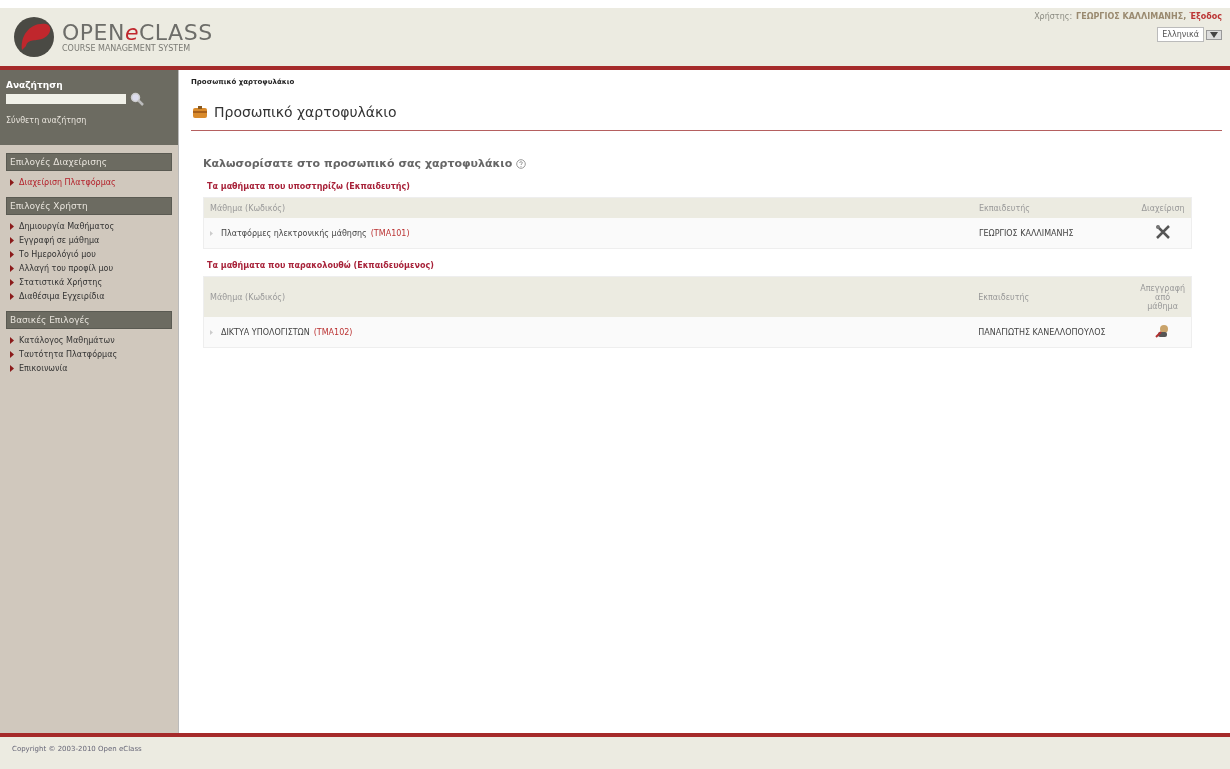  I want to click on briefcase-icon, so click(200, 112).